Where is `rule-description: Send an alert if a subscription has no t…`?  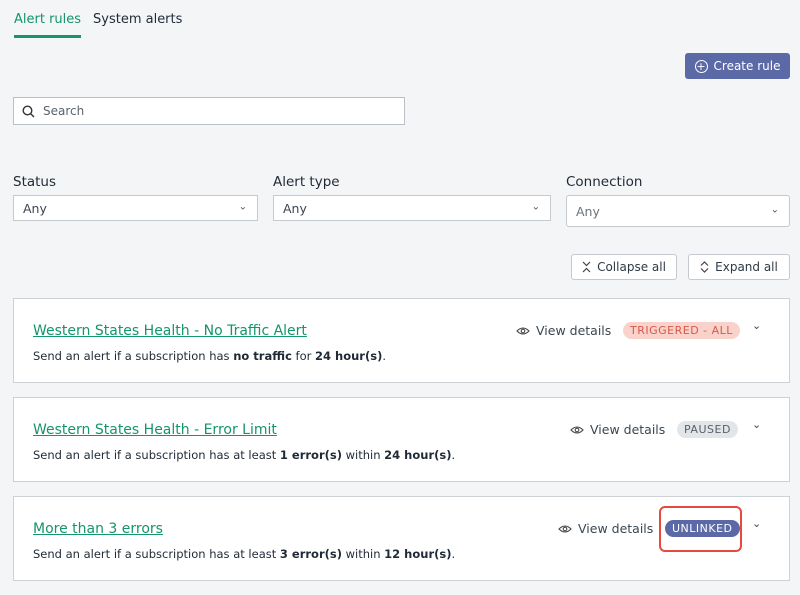 rule-description: Send an alert if a subscription has no t… is located at coordinates (209, 356).